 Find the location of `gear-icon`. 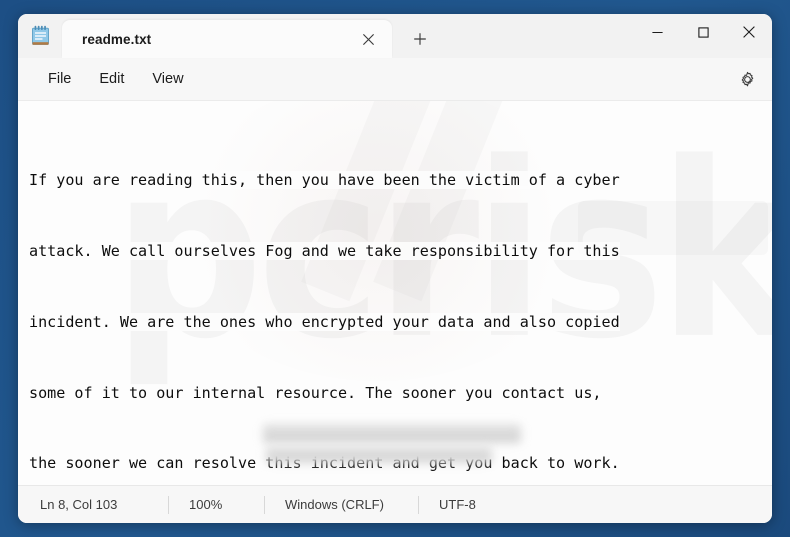

gear-icon is located at coordinates (747, 79).